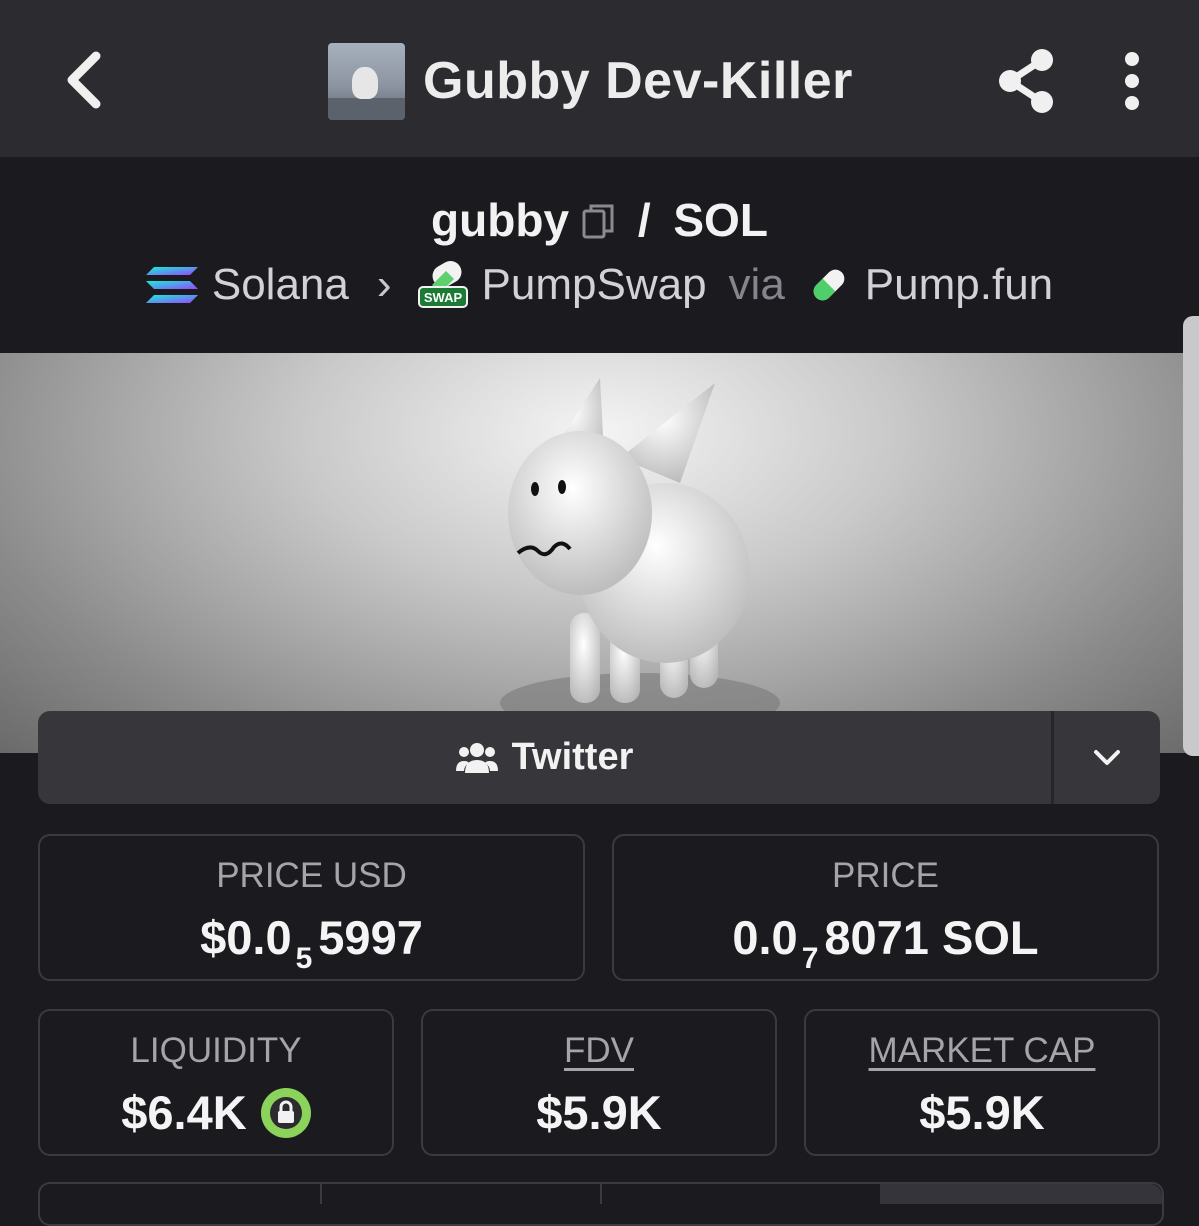 The height and width of the screenshot is (1226, 1199). What do you see at coordinates (829, 285) in the screenshot?
I see `pumpfun-logo-icon` at bounding box center [829, 285].